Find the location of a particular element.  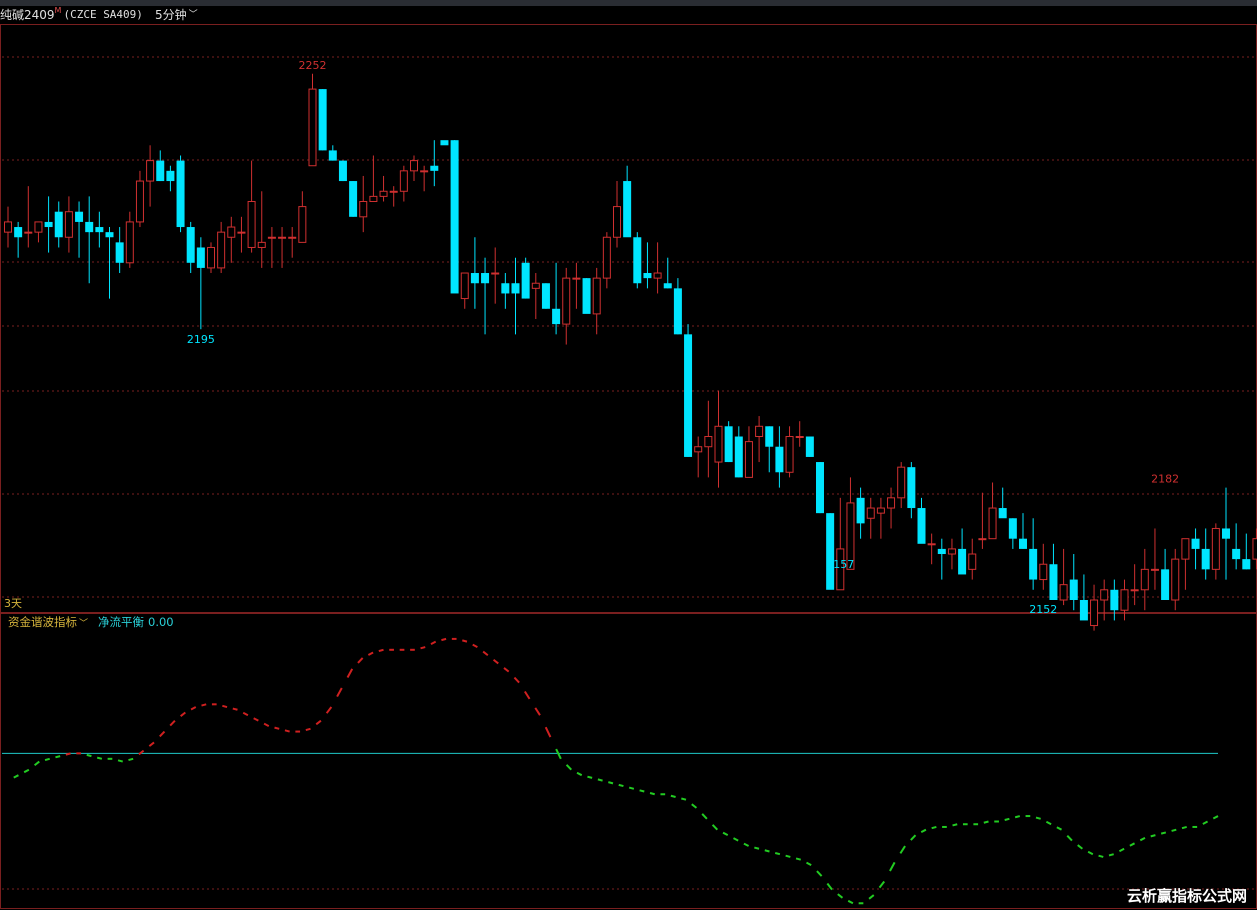

low-price-label-1: 2157 is located at coordinates (840, 564).